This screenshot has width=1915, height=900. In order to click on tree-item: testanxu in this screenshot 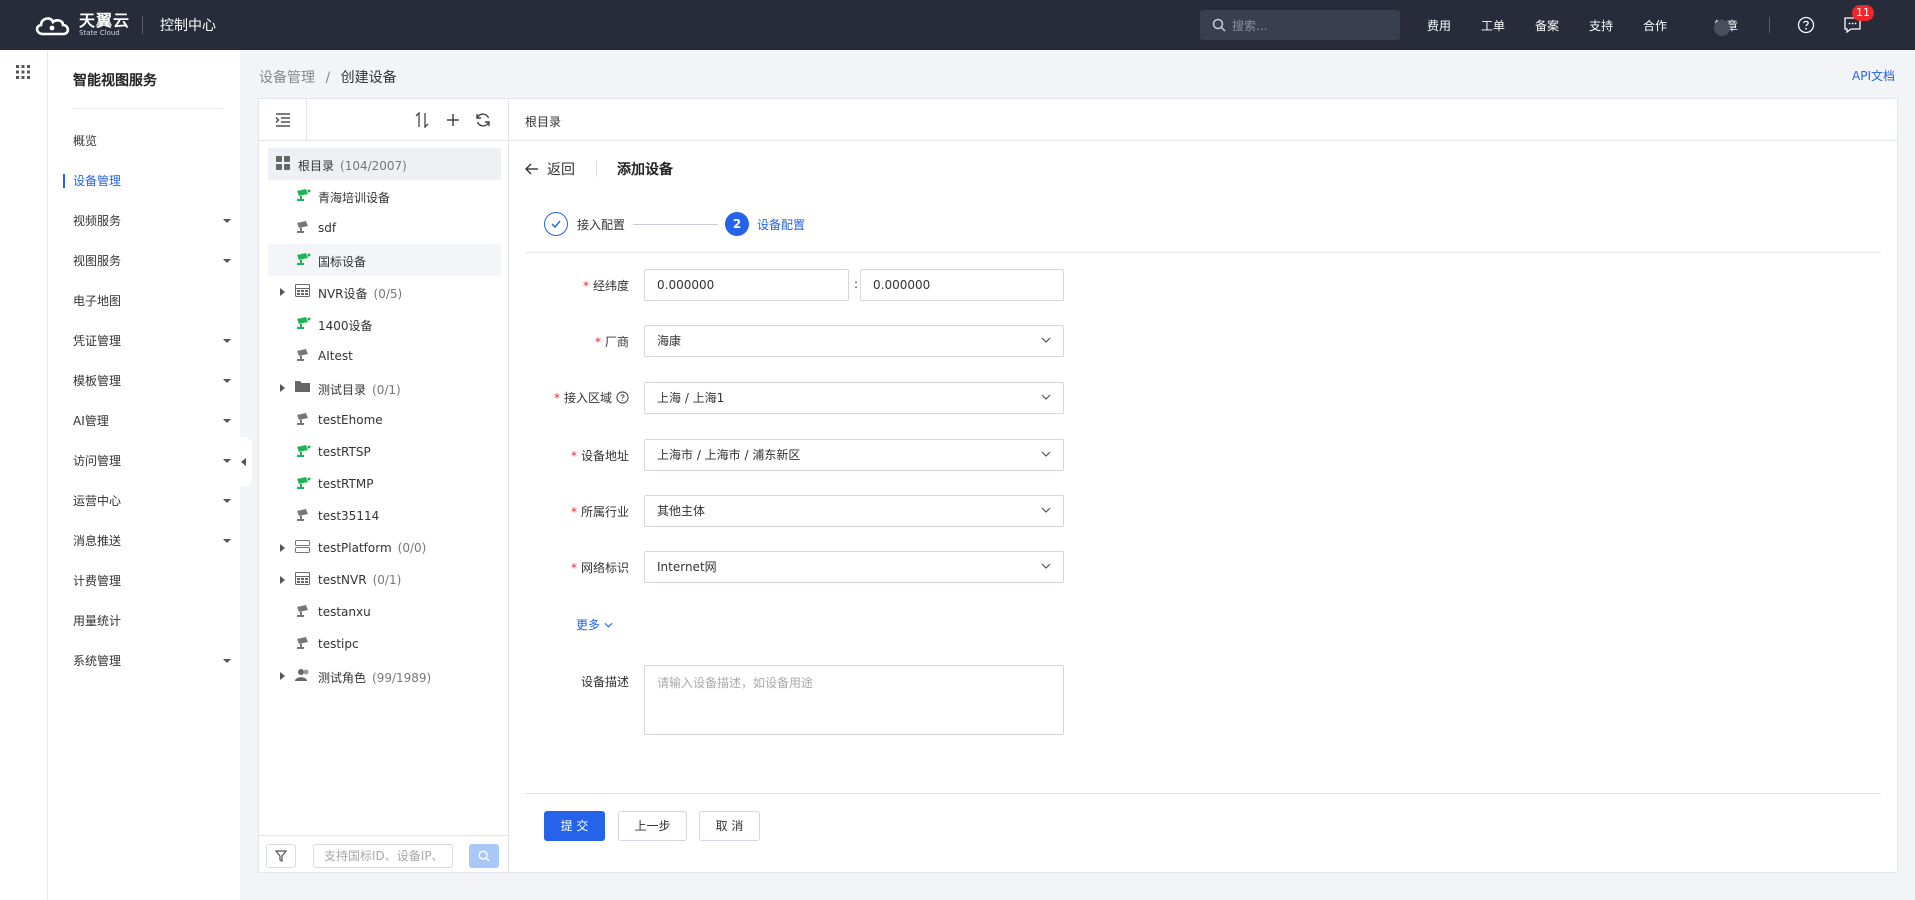, I will do `click(384, 612)`.